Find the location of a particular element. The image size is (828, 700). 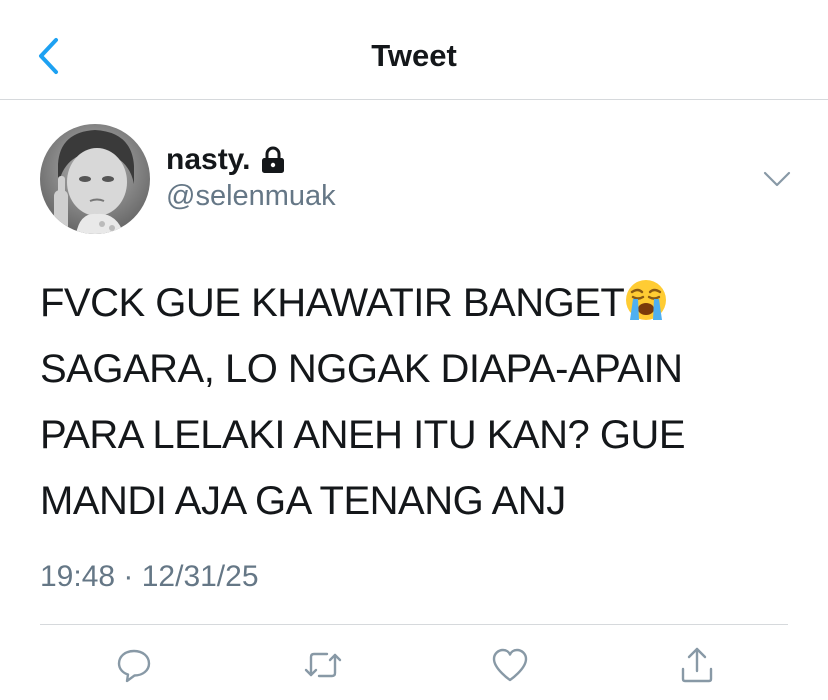

avatar-image is located at coordinates (95, 179).